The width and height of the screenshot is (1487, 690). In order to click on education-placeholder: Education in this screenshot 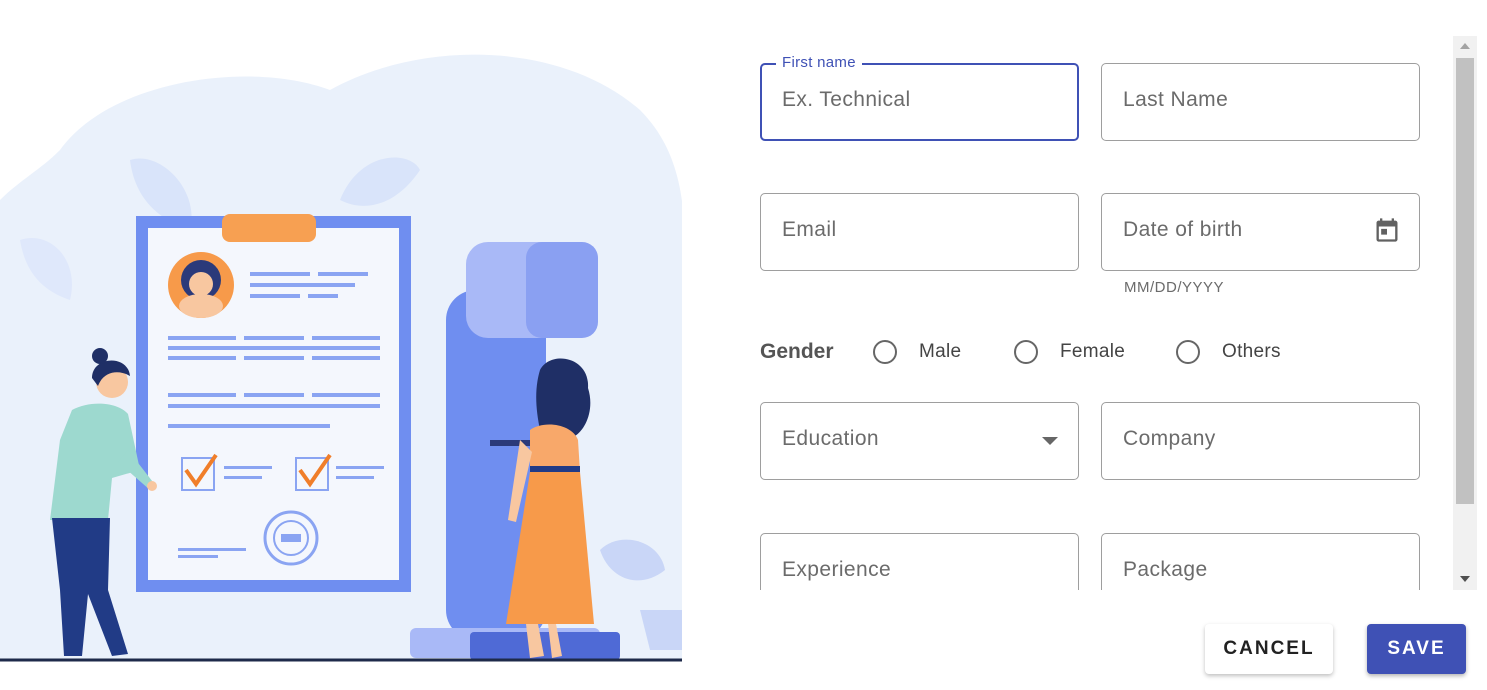, I will do `click(831, 438)`.